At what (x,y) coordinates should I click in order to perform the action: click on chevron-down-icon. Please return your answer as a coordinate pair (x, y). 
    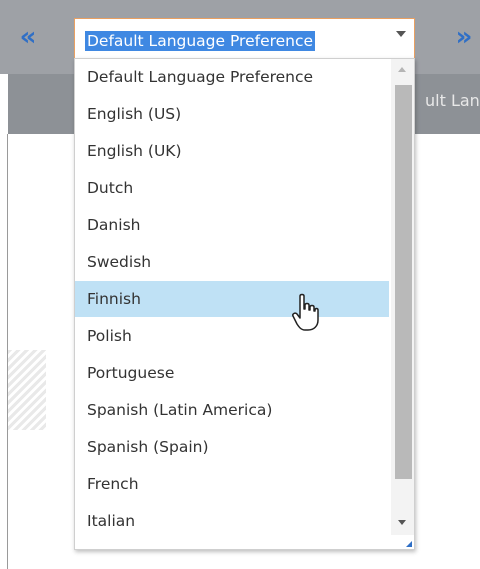
    Looking at the image, I should click on (401, 34).